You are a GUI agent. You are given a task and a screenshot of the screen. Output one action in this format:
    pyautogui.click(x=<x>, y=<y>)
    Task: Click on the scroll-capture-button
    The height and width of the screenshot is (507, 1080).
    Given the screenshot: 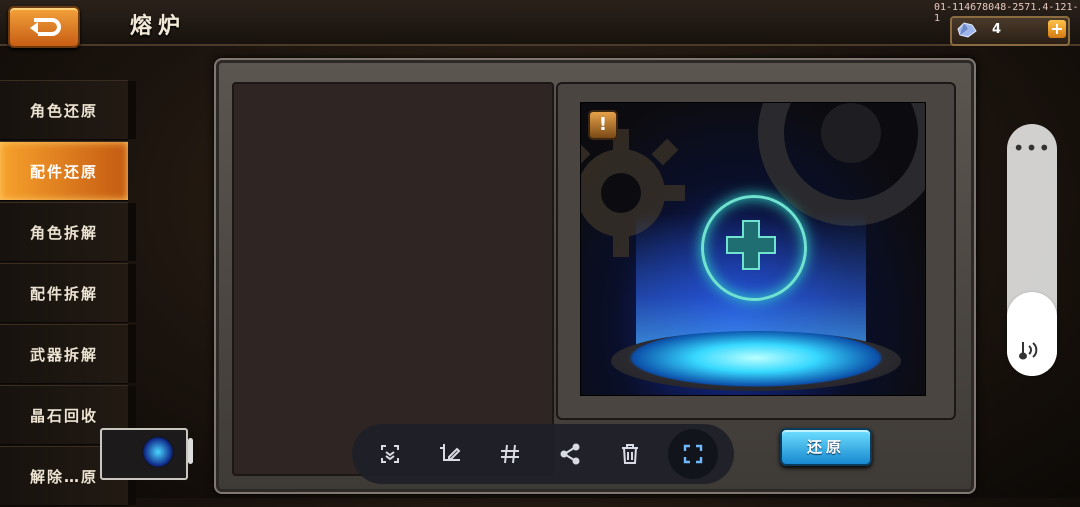 What is the action you would take?
    pyautogui.click(x=390, y=454)
    